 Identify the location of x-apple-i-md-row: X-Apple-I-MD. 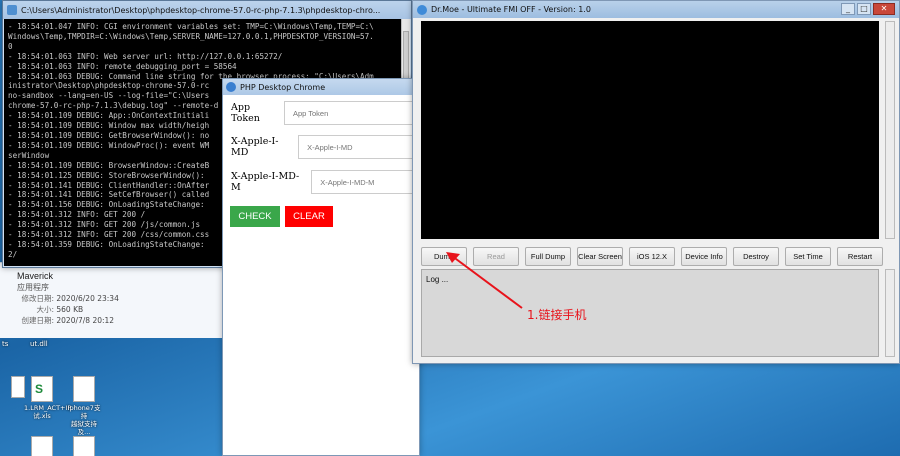
(325, 147).